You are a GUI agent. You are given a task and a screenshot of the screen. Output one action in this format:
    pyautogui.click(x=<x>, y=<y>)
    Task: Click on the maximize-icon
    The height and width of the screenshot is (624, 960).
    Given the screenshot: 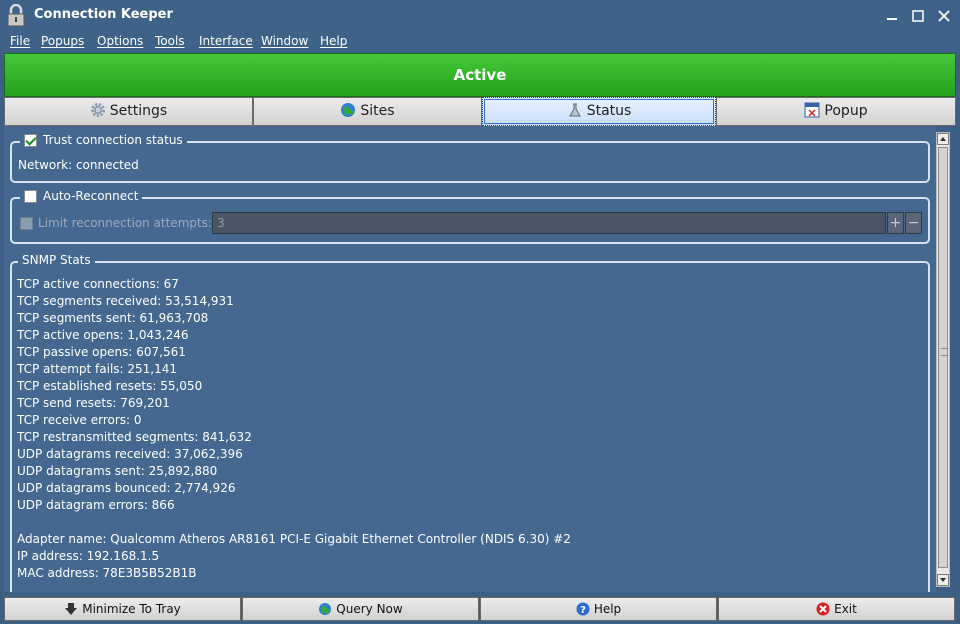 What is the action you would take?
    pyautogui.click(x=918, y=16)
    